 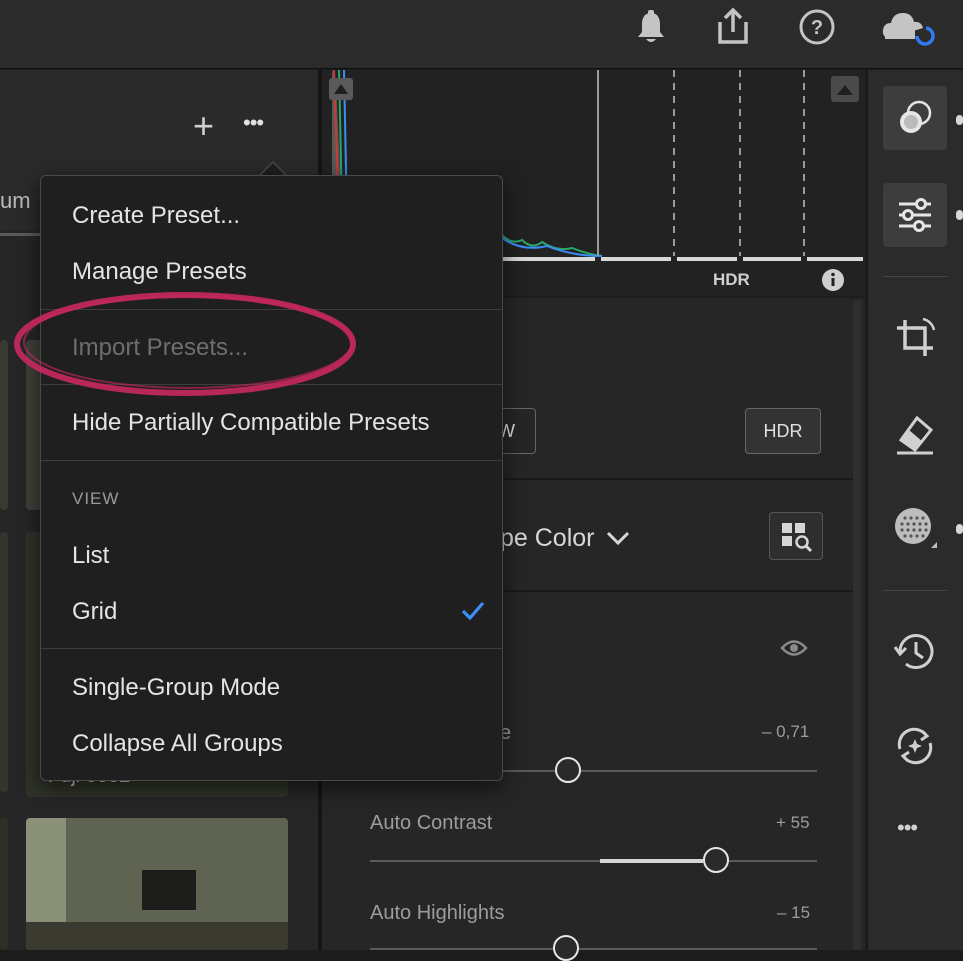 I want to click on auto-highlights-label: Auto Highlights, so click(x=437, y=913).